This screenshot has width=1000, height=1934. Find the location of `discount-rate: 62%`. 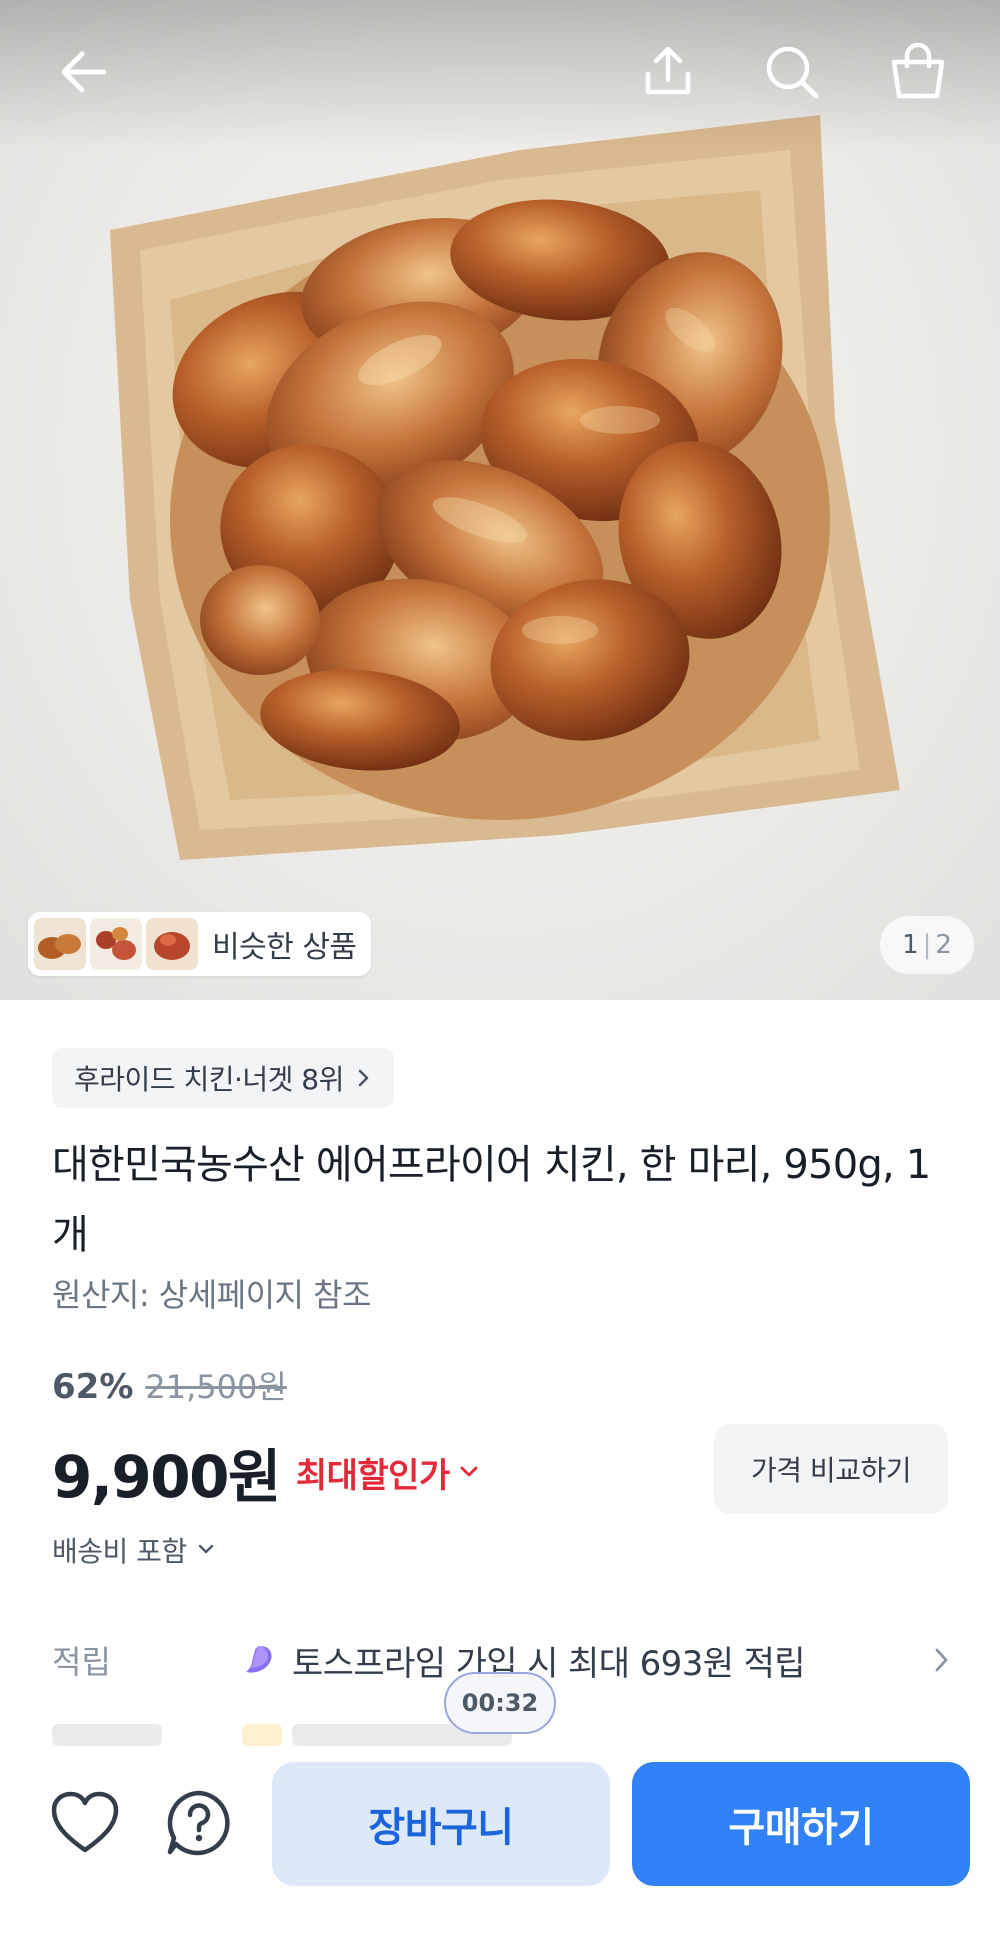

discount-rate: 62% is located at coordinates (93, 1387).